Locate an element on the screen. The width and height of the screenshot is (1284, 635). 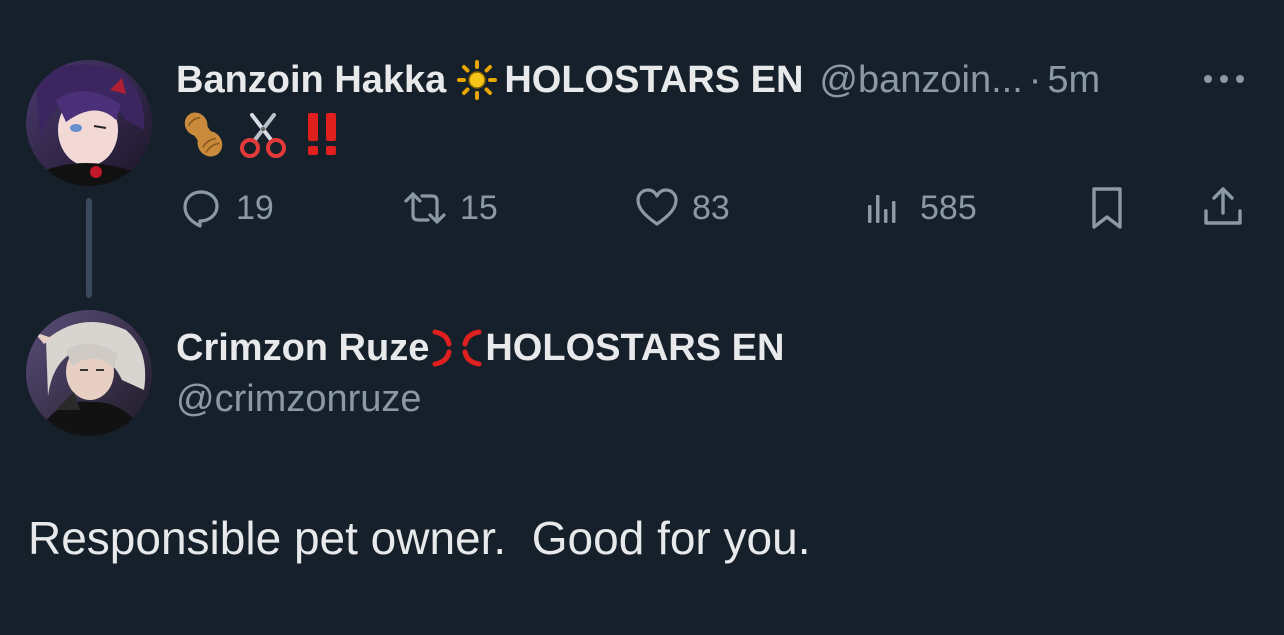
tweet-header: Crimzon Ruze HOLOSTARS EN is located at coordinates (480, 348).